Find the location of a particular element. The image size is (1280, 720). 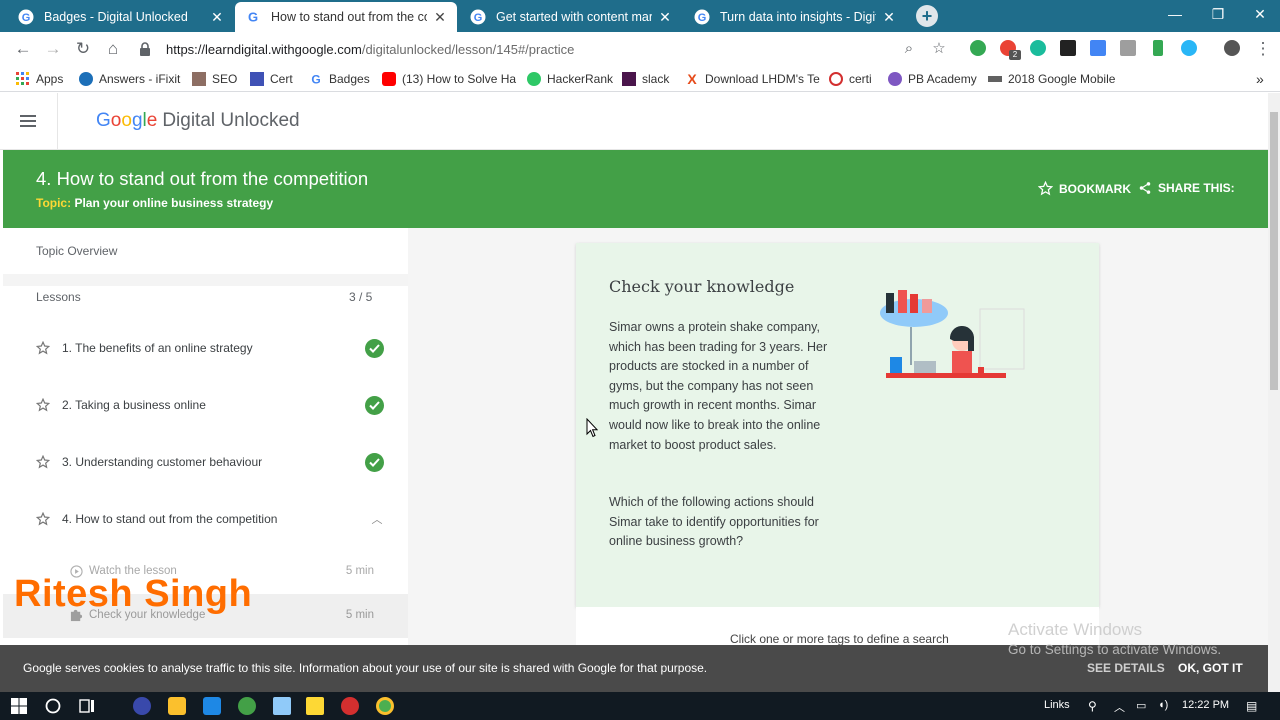

restore-window-button: ❐ is located at coordinates (1218, 15).